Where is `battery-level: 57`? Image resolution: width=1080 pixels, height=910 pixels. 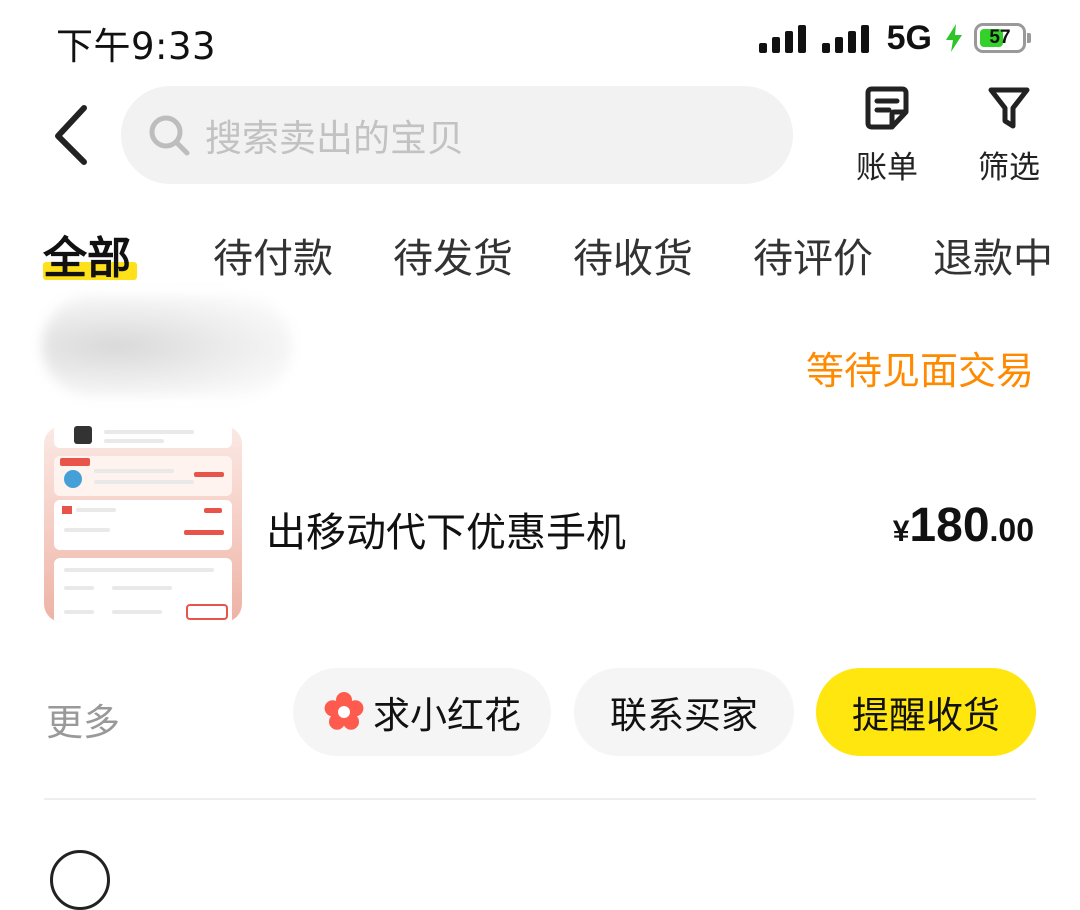
battery-level: 57 is located at coordinates (1000, 37).